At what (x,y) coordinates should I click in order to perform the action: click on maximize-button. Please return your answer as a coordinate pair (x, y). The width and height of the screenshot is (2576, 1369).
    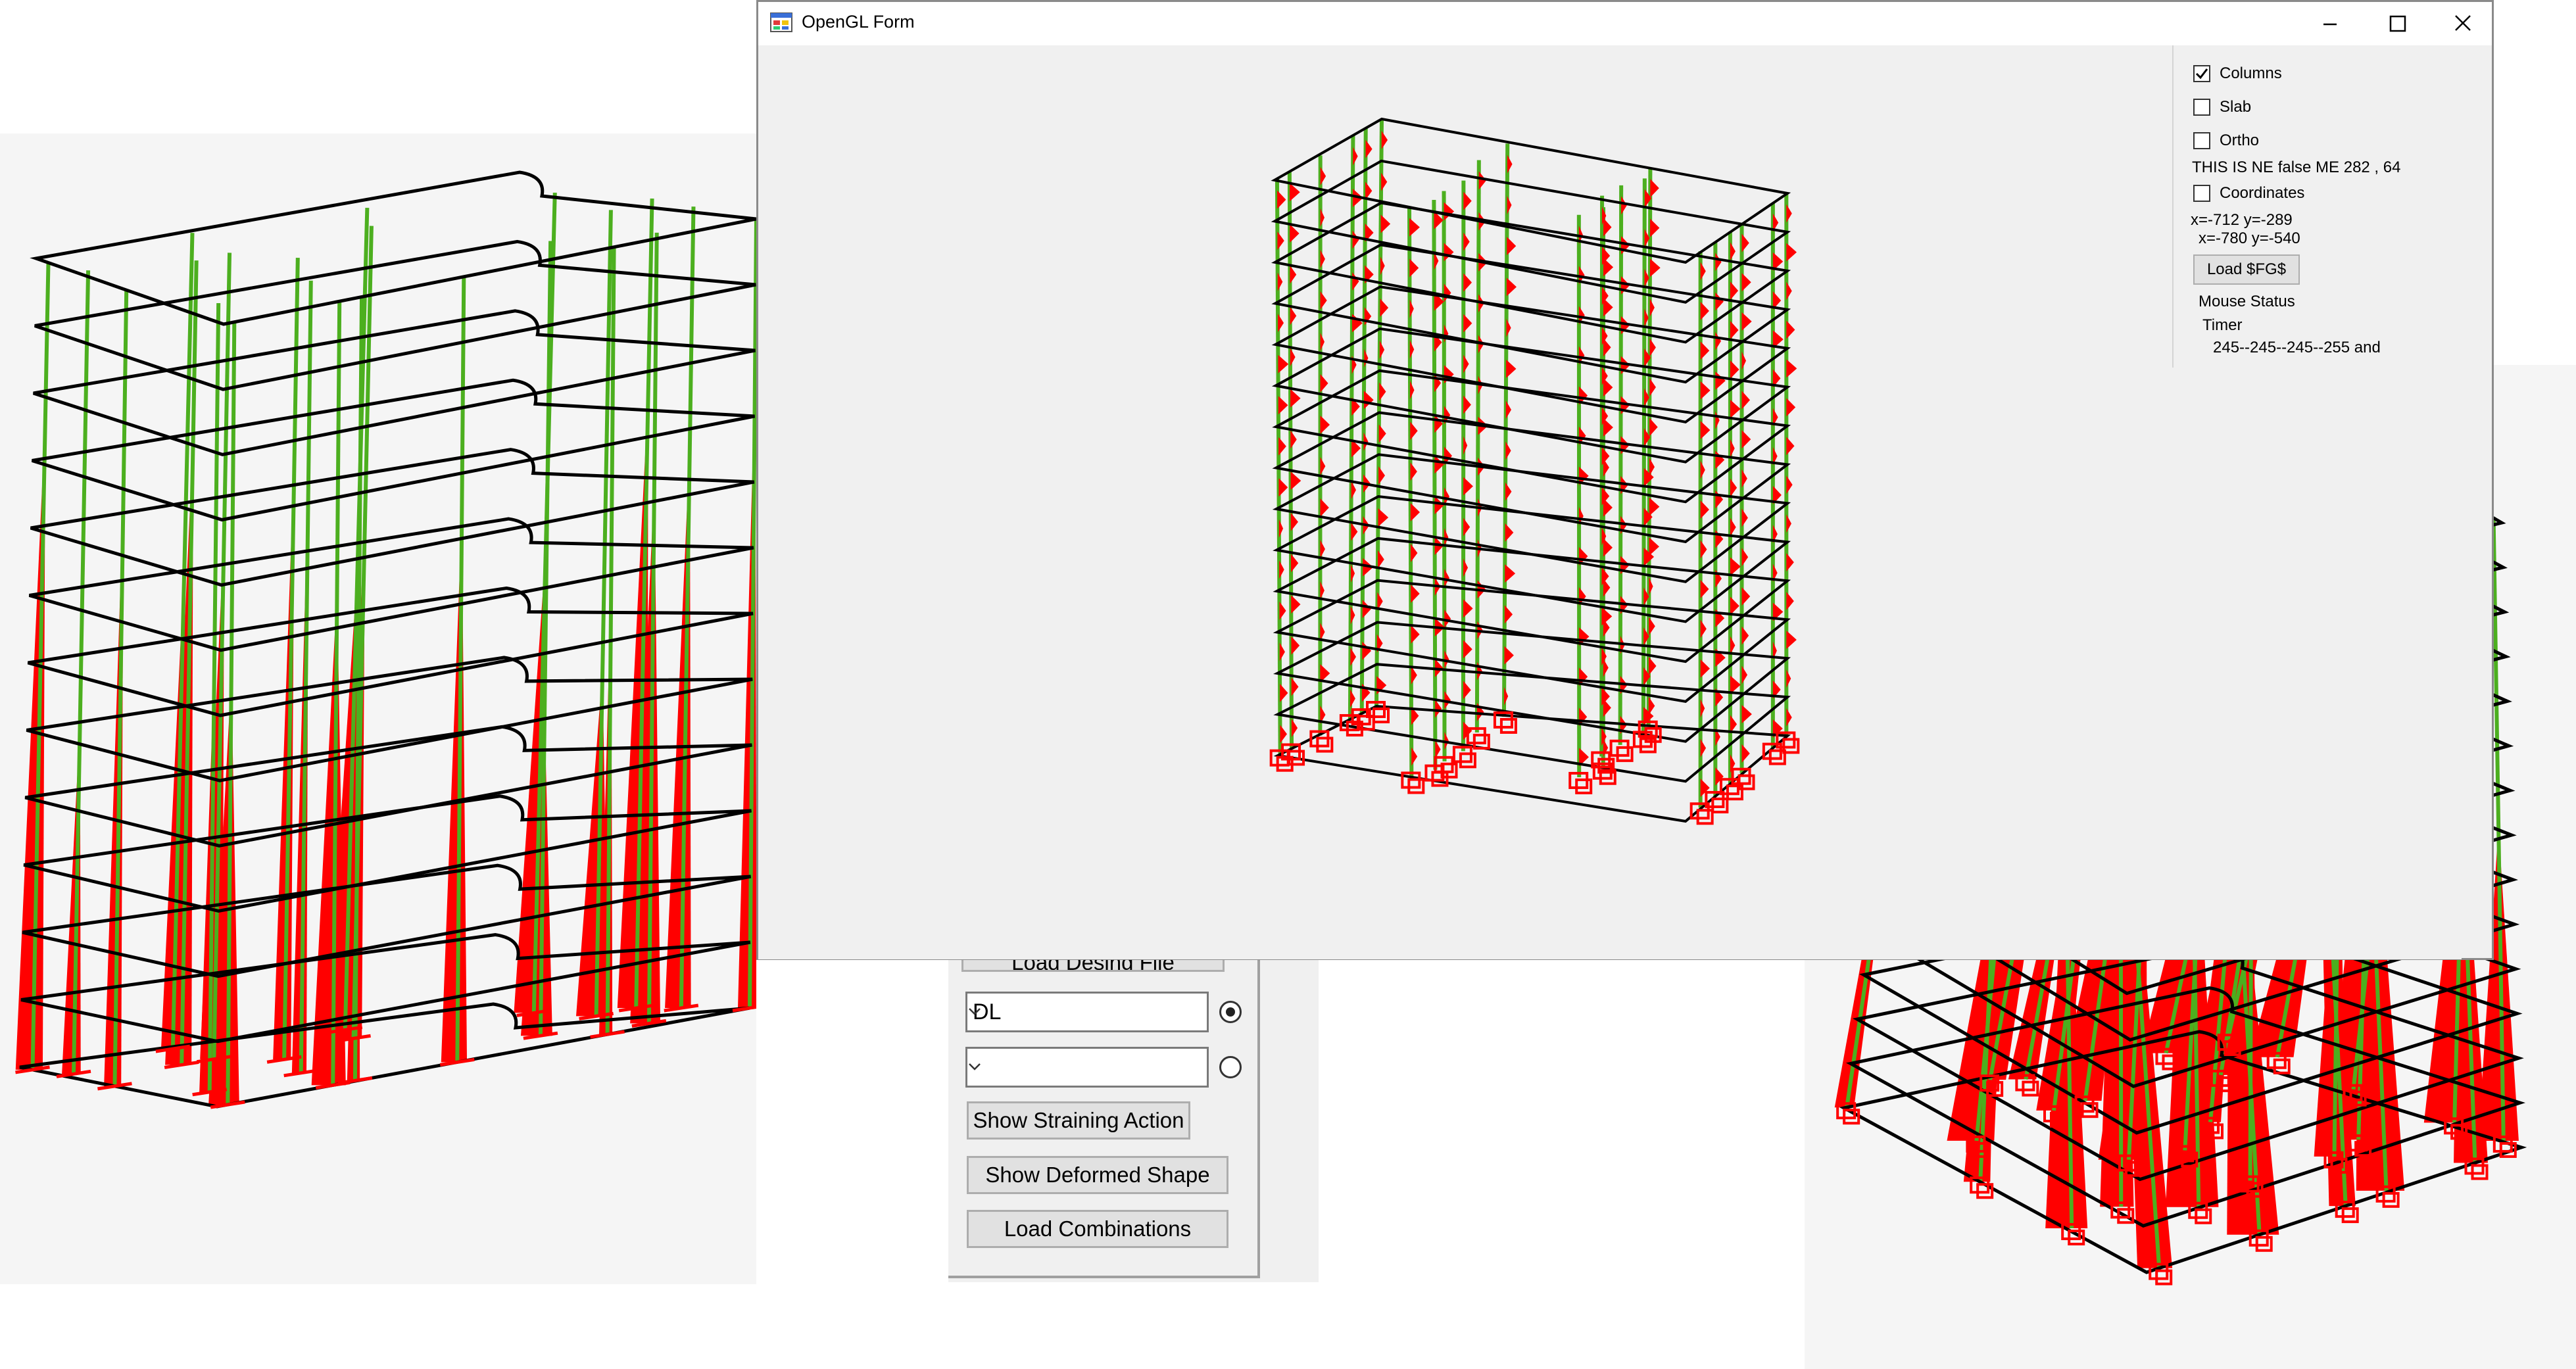
    Looking at the image, I should click on (2397, 23).